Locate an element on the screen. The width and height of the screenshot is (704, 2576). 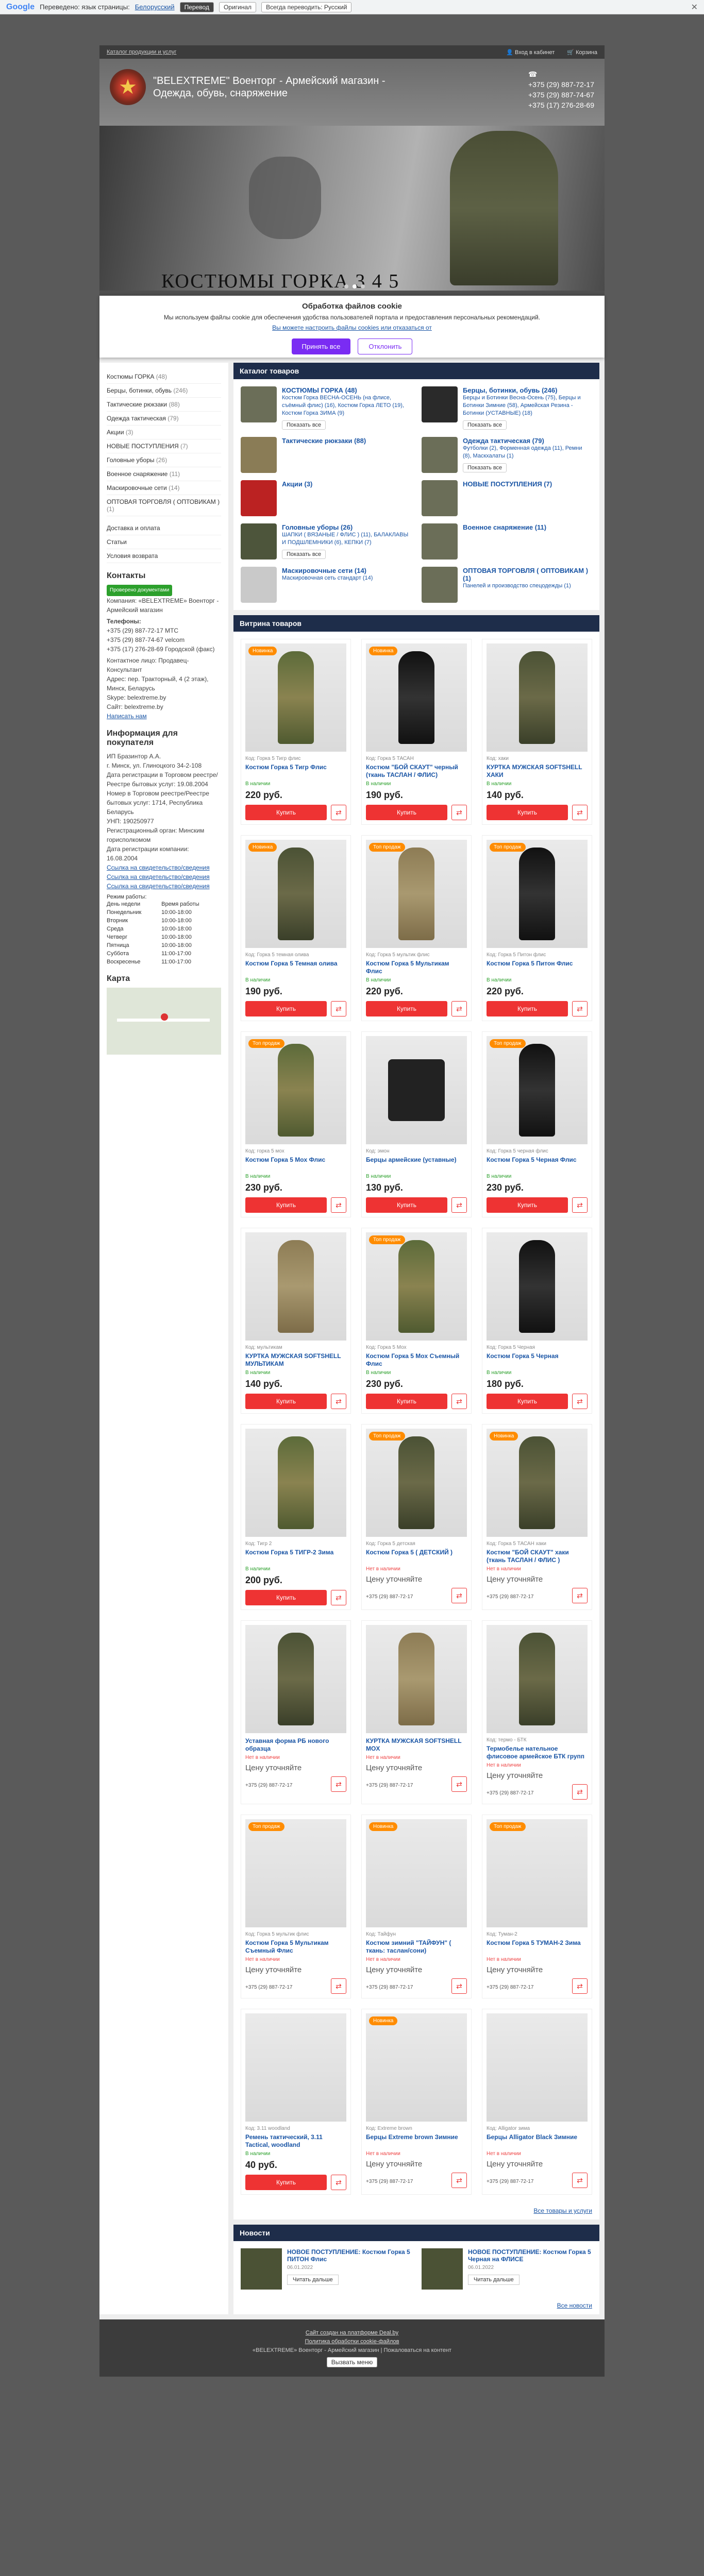
catalog-item-title: Головные уборы (26) is located at coordinates (346, 527).